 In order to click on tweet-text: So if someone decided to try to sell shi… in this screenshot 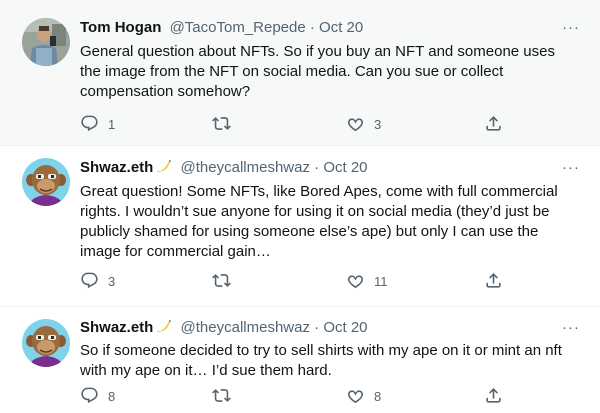, I will do `click(321, 360)`.